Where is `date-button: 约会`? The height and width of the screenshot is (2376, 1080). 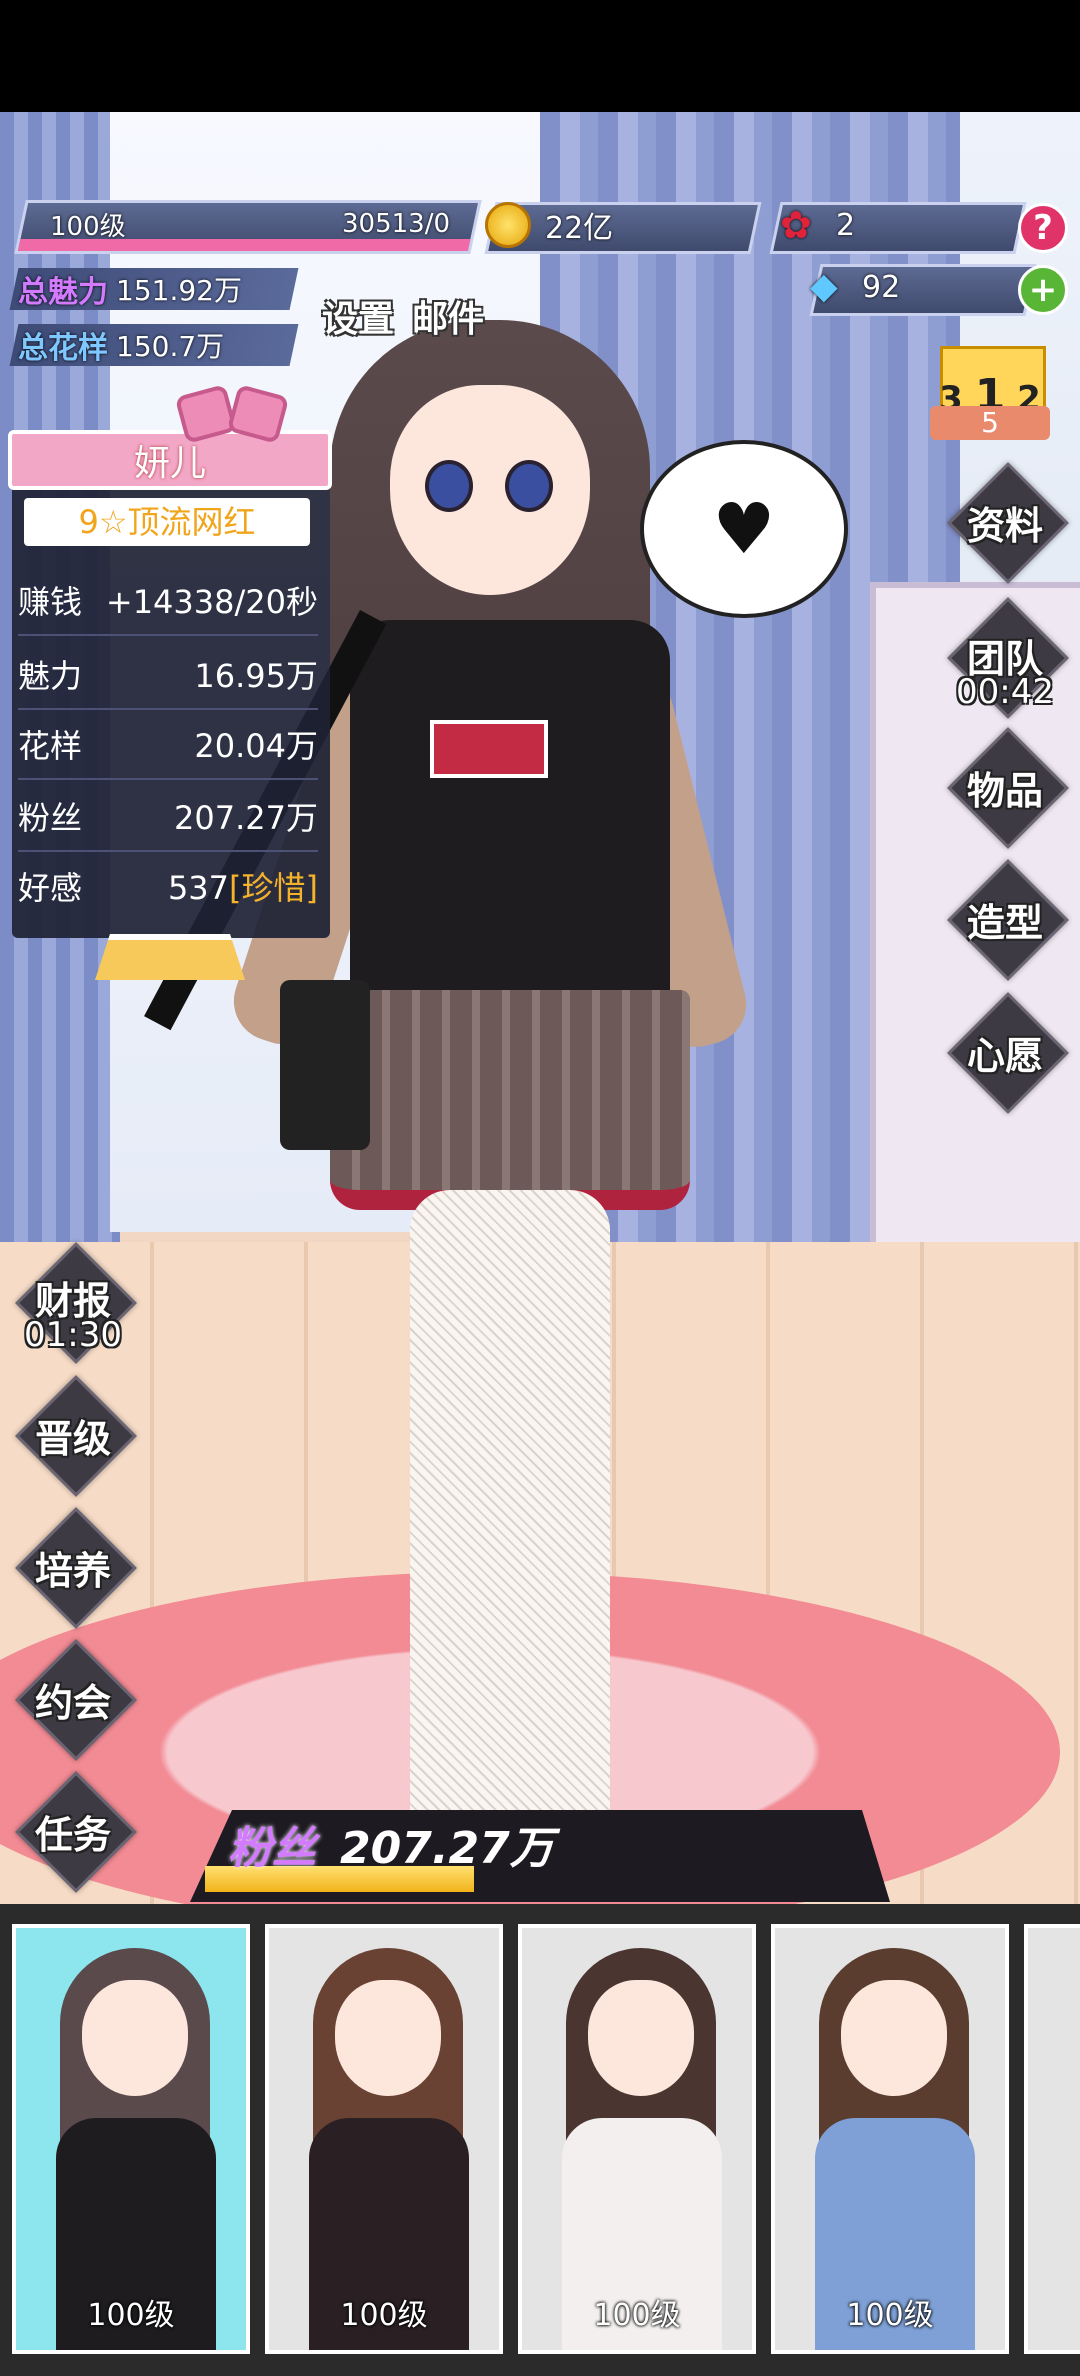 date-button: 约会 is located at coordinates (76, 1700).